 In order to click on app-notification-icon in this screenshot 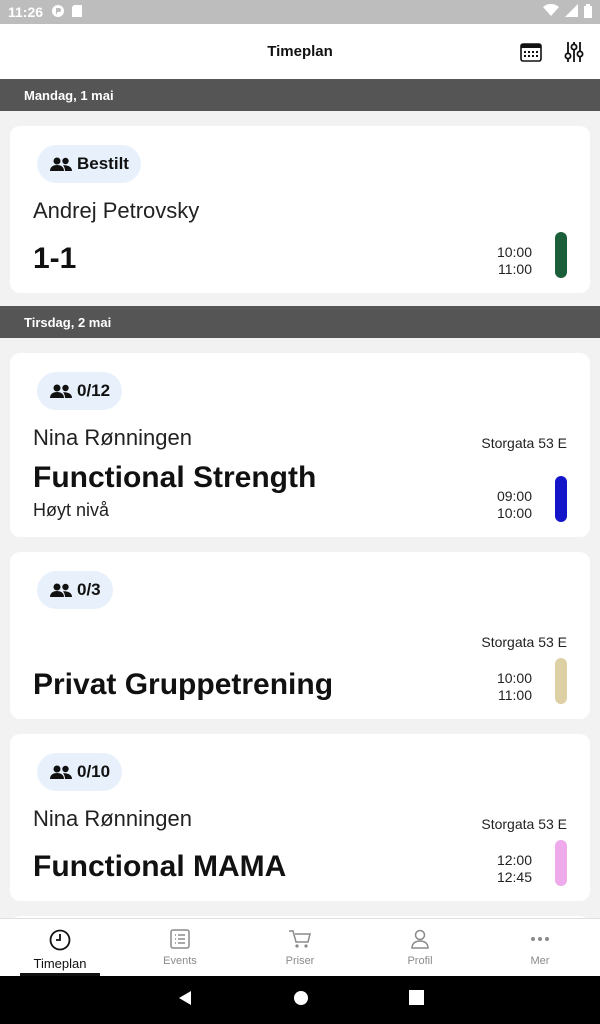, I will do `click(58, 12)`.